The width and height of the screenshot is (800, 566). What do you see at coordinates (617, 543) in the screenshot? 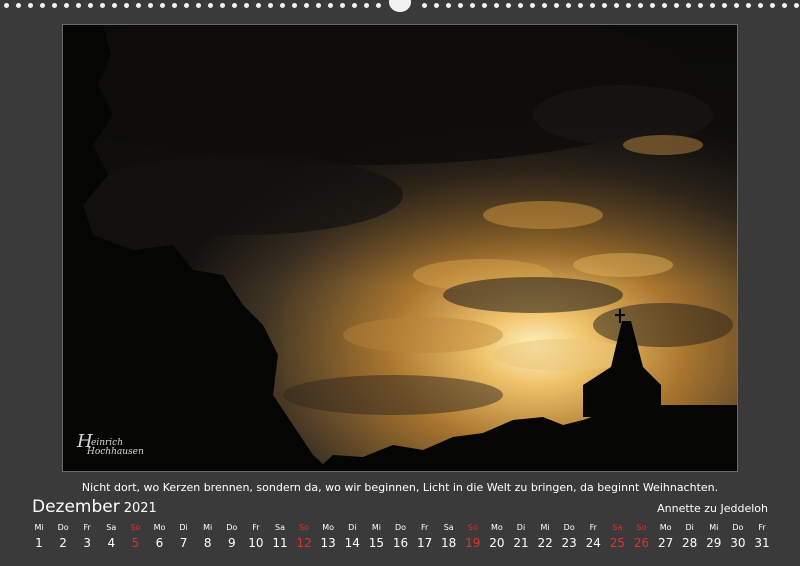
I see `day-number: 25` at bounding box center [617, 543].